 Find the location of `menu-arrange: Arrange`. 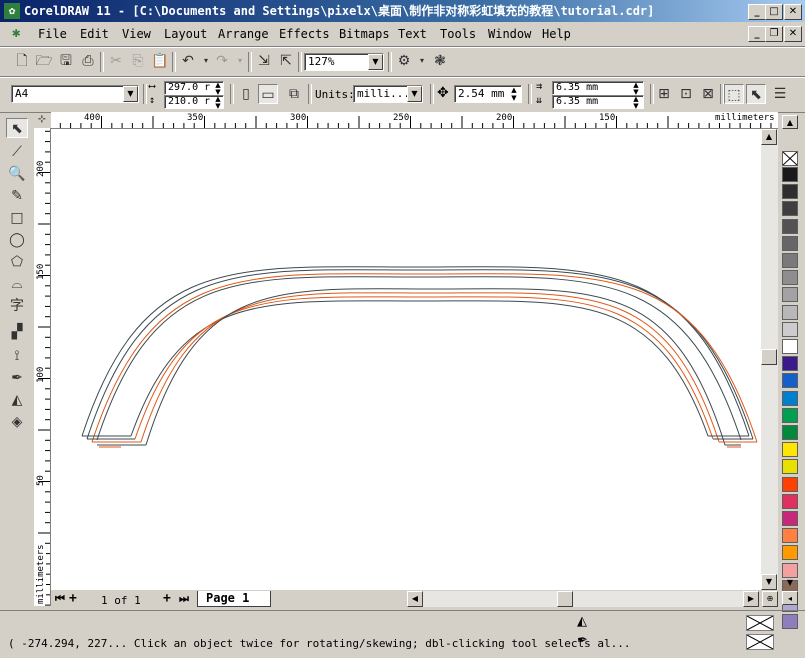

menu-arrange: Arrange is located at coordinates (243, 34).